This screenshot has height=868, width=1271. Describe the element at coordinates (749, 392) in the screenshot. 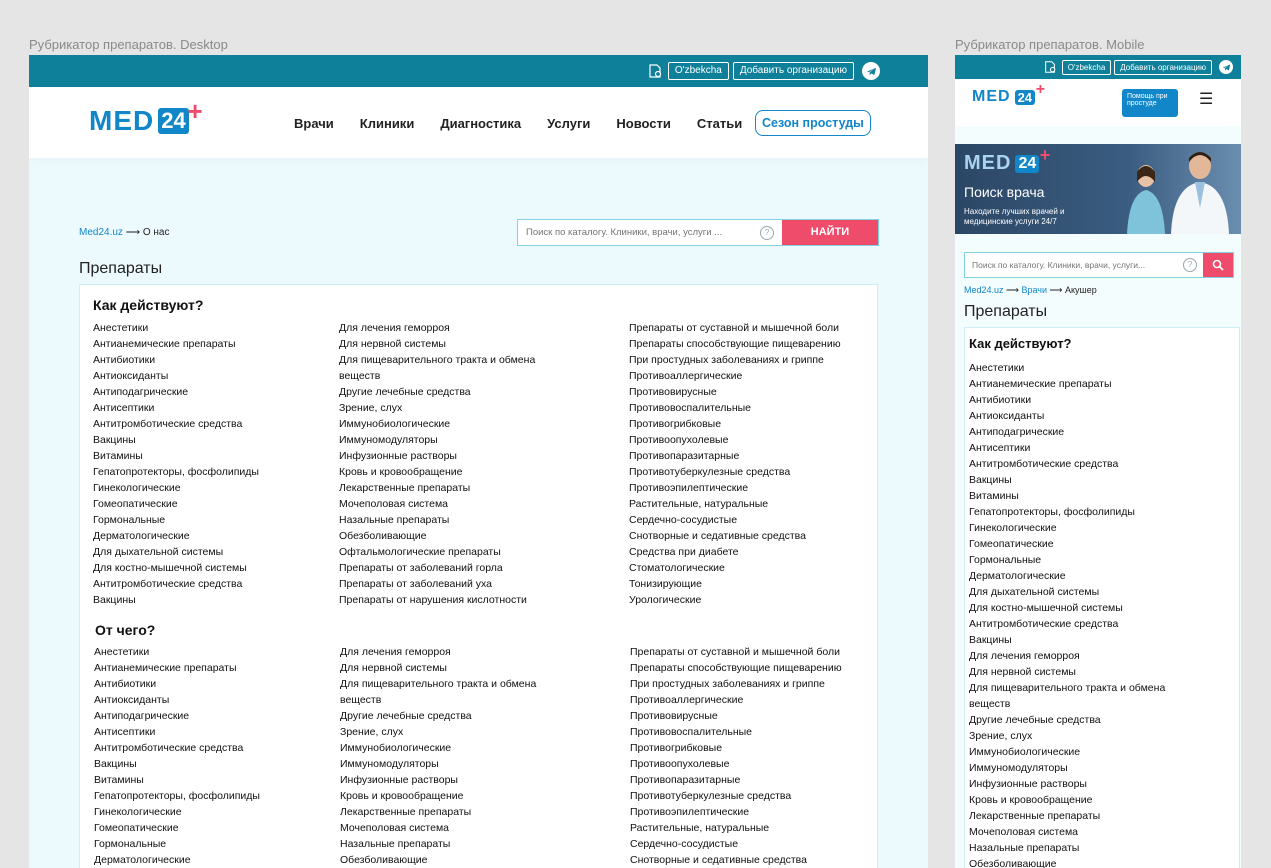

I see `list-item: Противовирусные` at that location.